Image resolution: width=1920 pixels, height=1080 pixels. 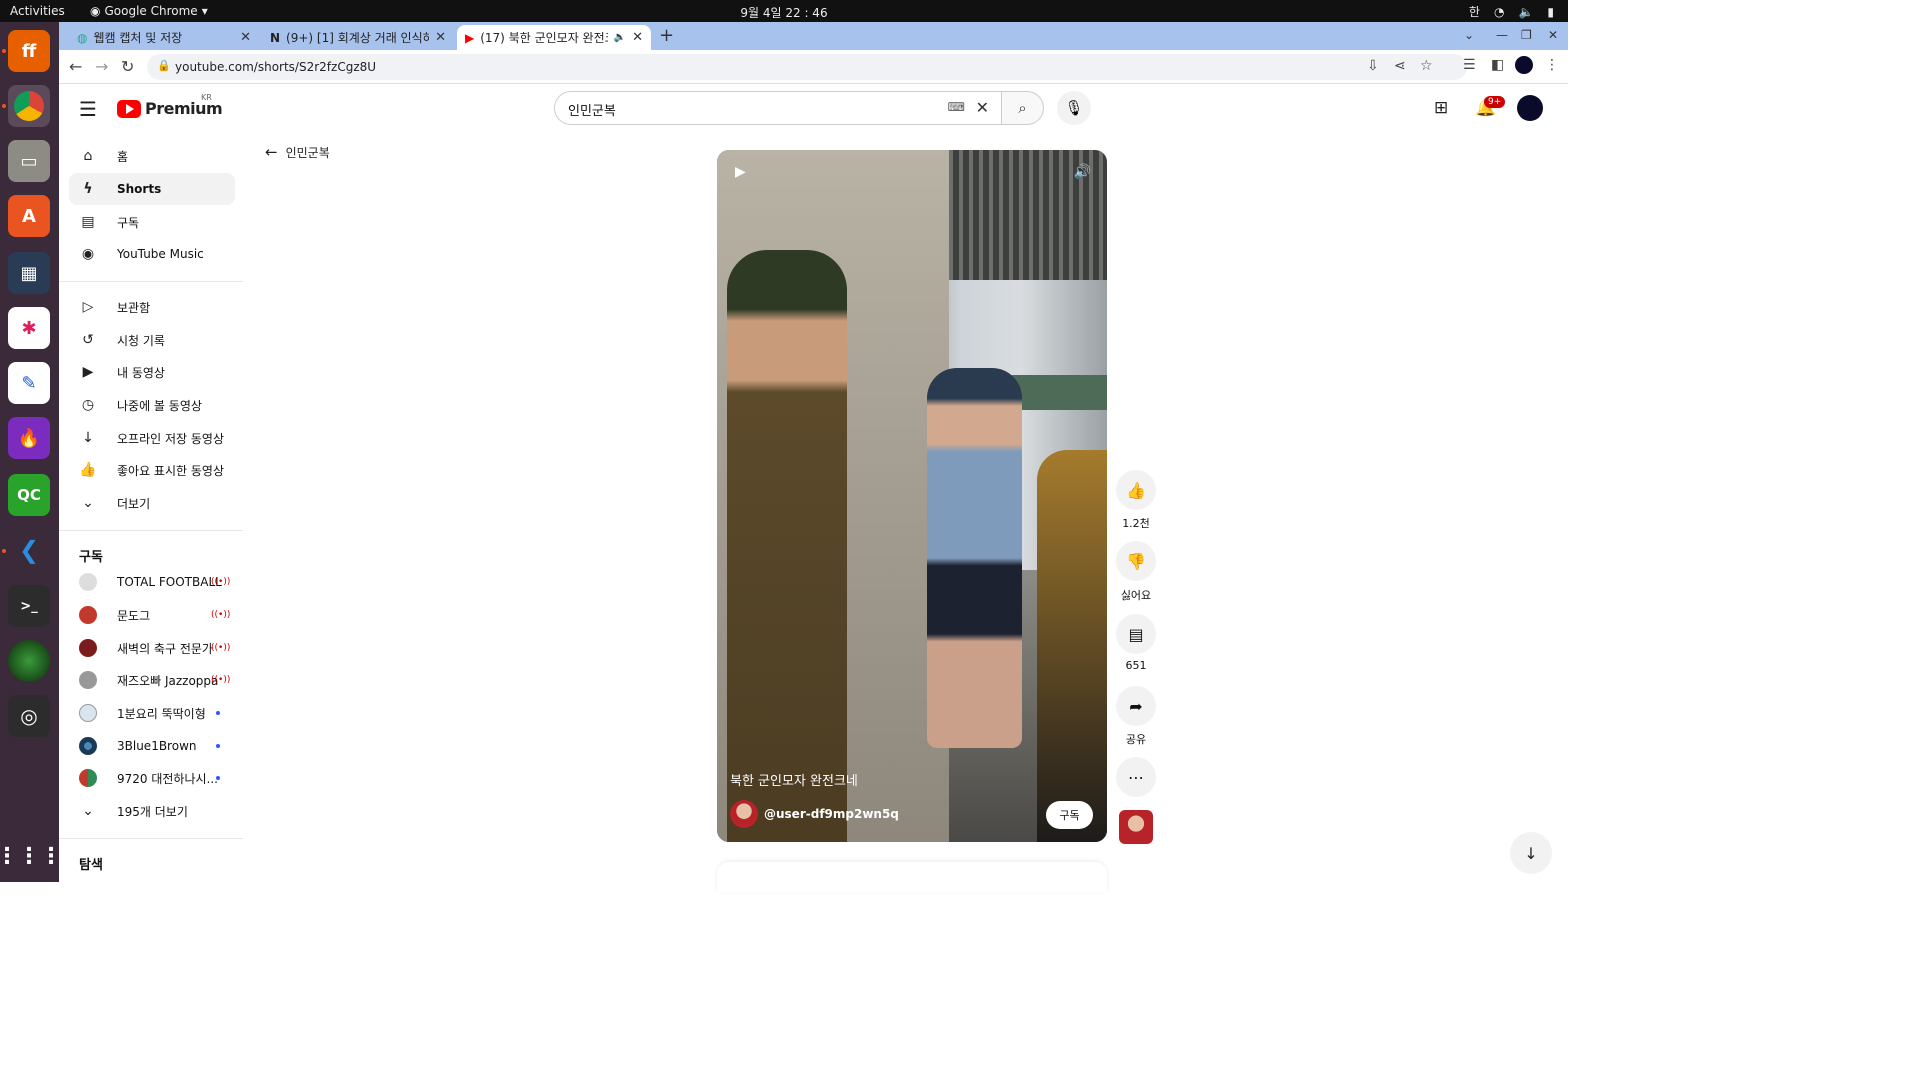 What do you see at coordinates (592, 109) in the screenshot?
I see `search-query: 인민군복` at bounding box center [592, 109].